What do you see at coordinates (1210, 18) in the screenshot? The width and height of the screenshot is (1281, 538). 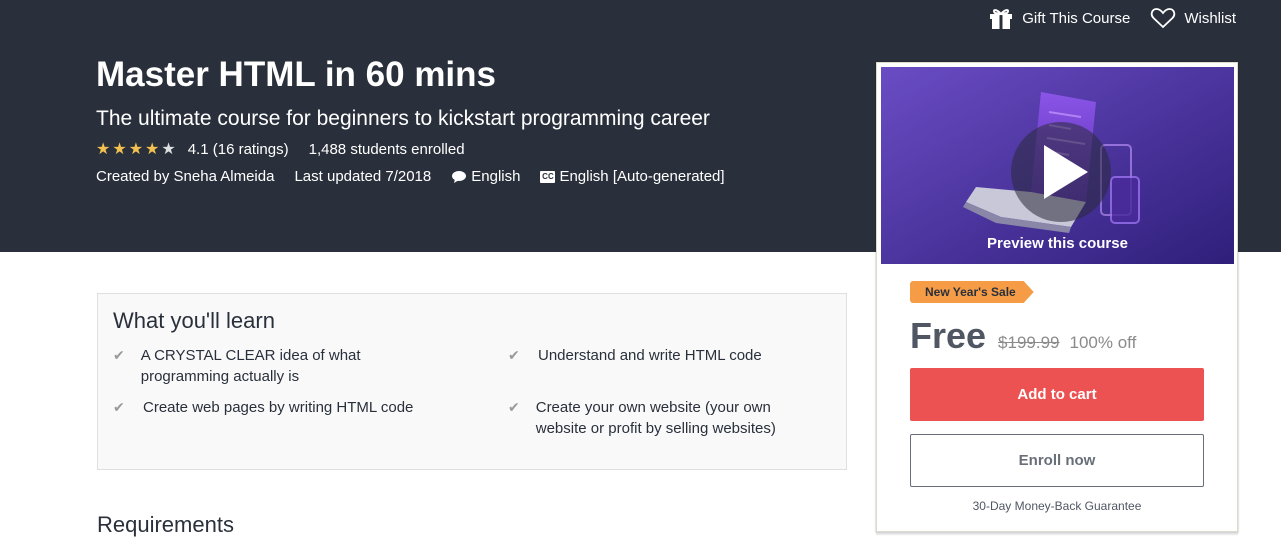 I see `wishlist-label: Wishlist` at bounding box center [1210, 18].